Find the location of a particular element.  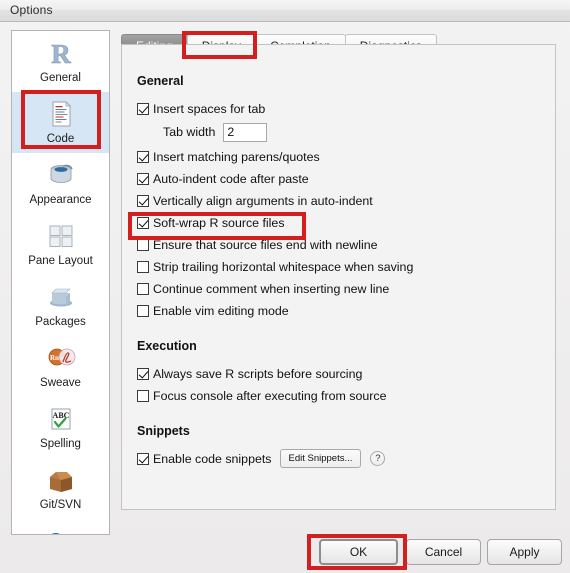

window-title: Options is located at coordinates (31, 10).